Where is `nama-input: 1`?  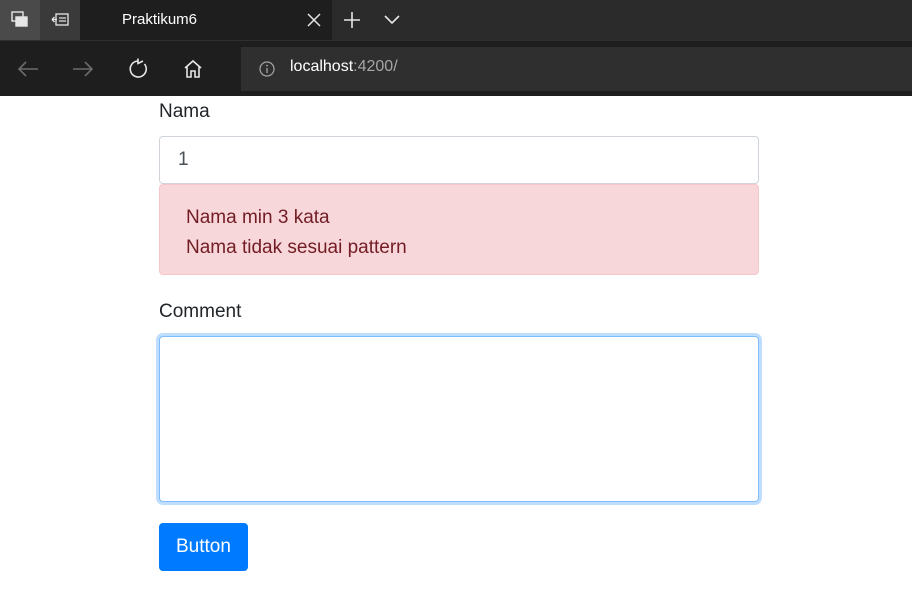
nama-input: 1 is located at coordinates (459, 160).